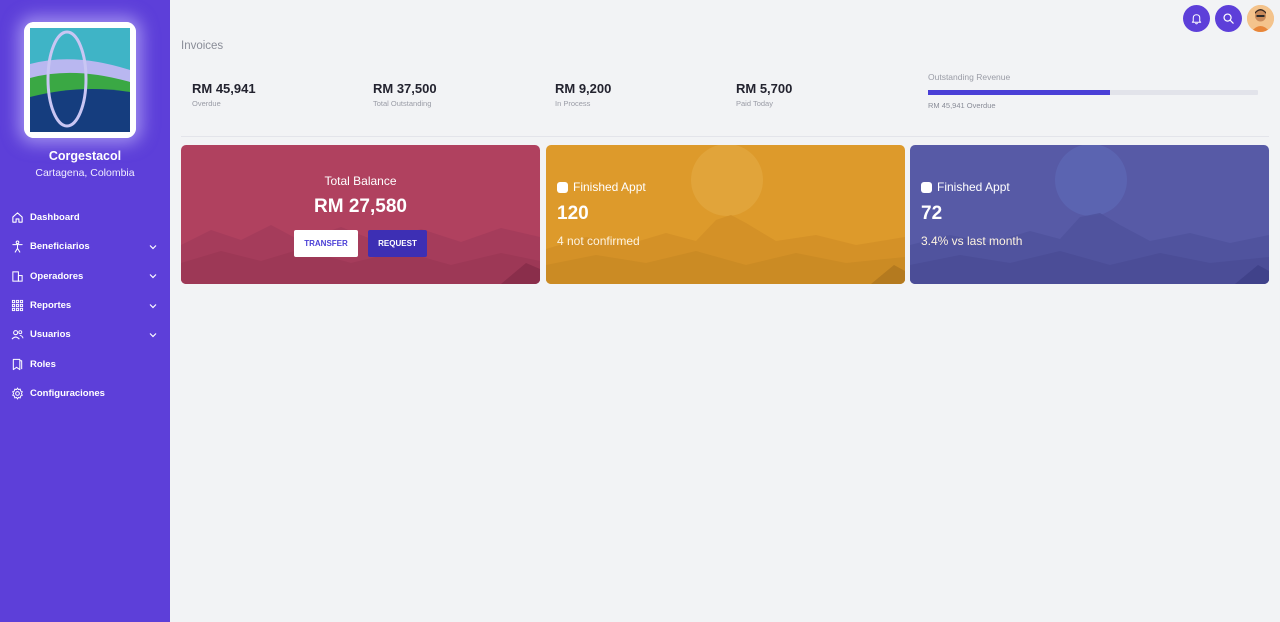  Describe the element at coordinates (972, 241) in the screenshot. I see `appt-subtitle: 3.4% vs last month` at that location.